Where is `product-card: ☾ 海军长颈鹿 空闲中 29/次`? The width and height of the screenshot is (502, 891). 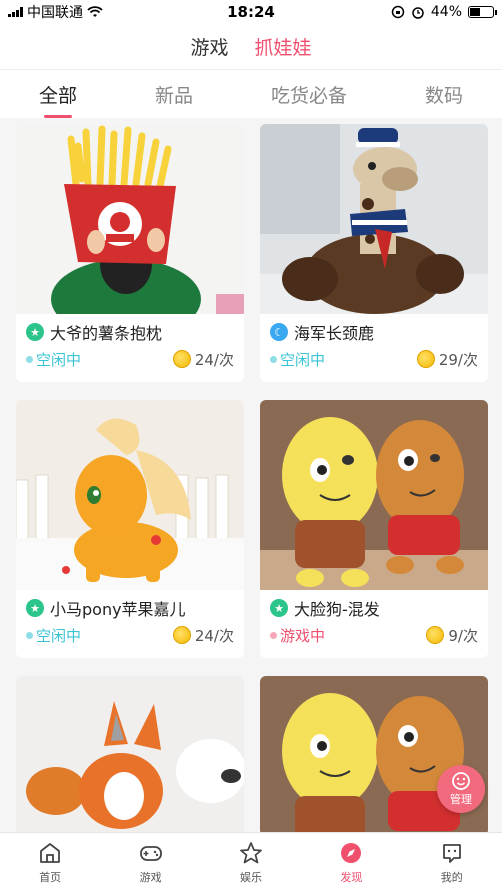
product-card: ☾ 海军长颈鹿 空闲中 29/次 is located at coordinates (374, 253).